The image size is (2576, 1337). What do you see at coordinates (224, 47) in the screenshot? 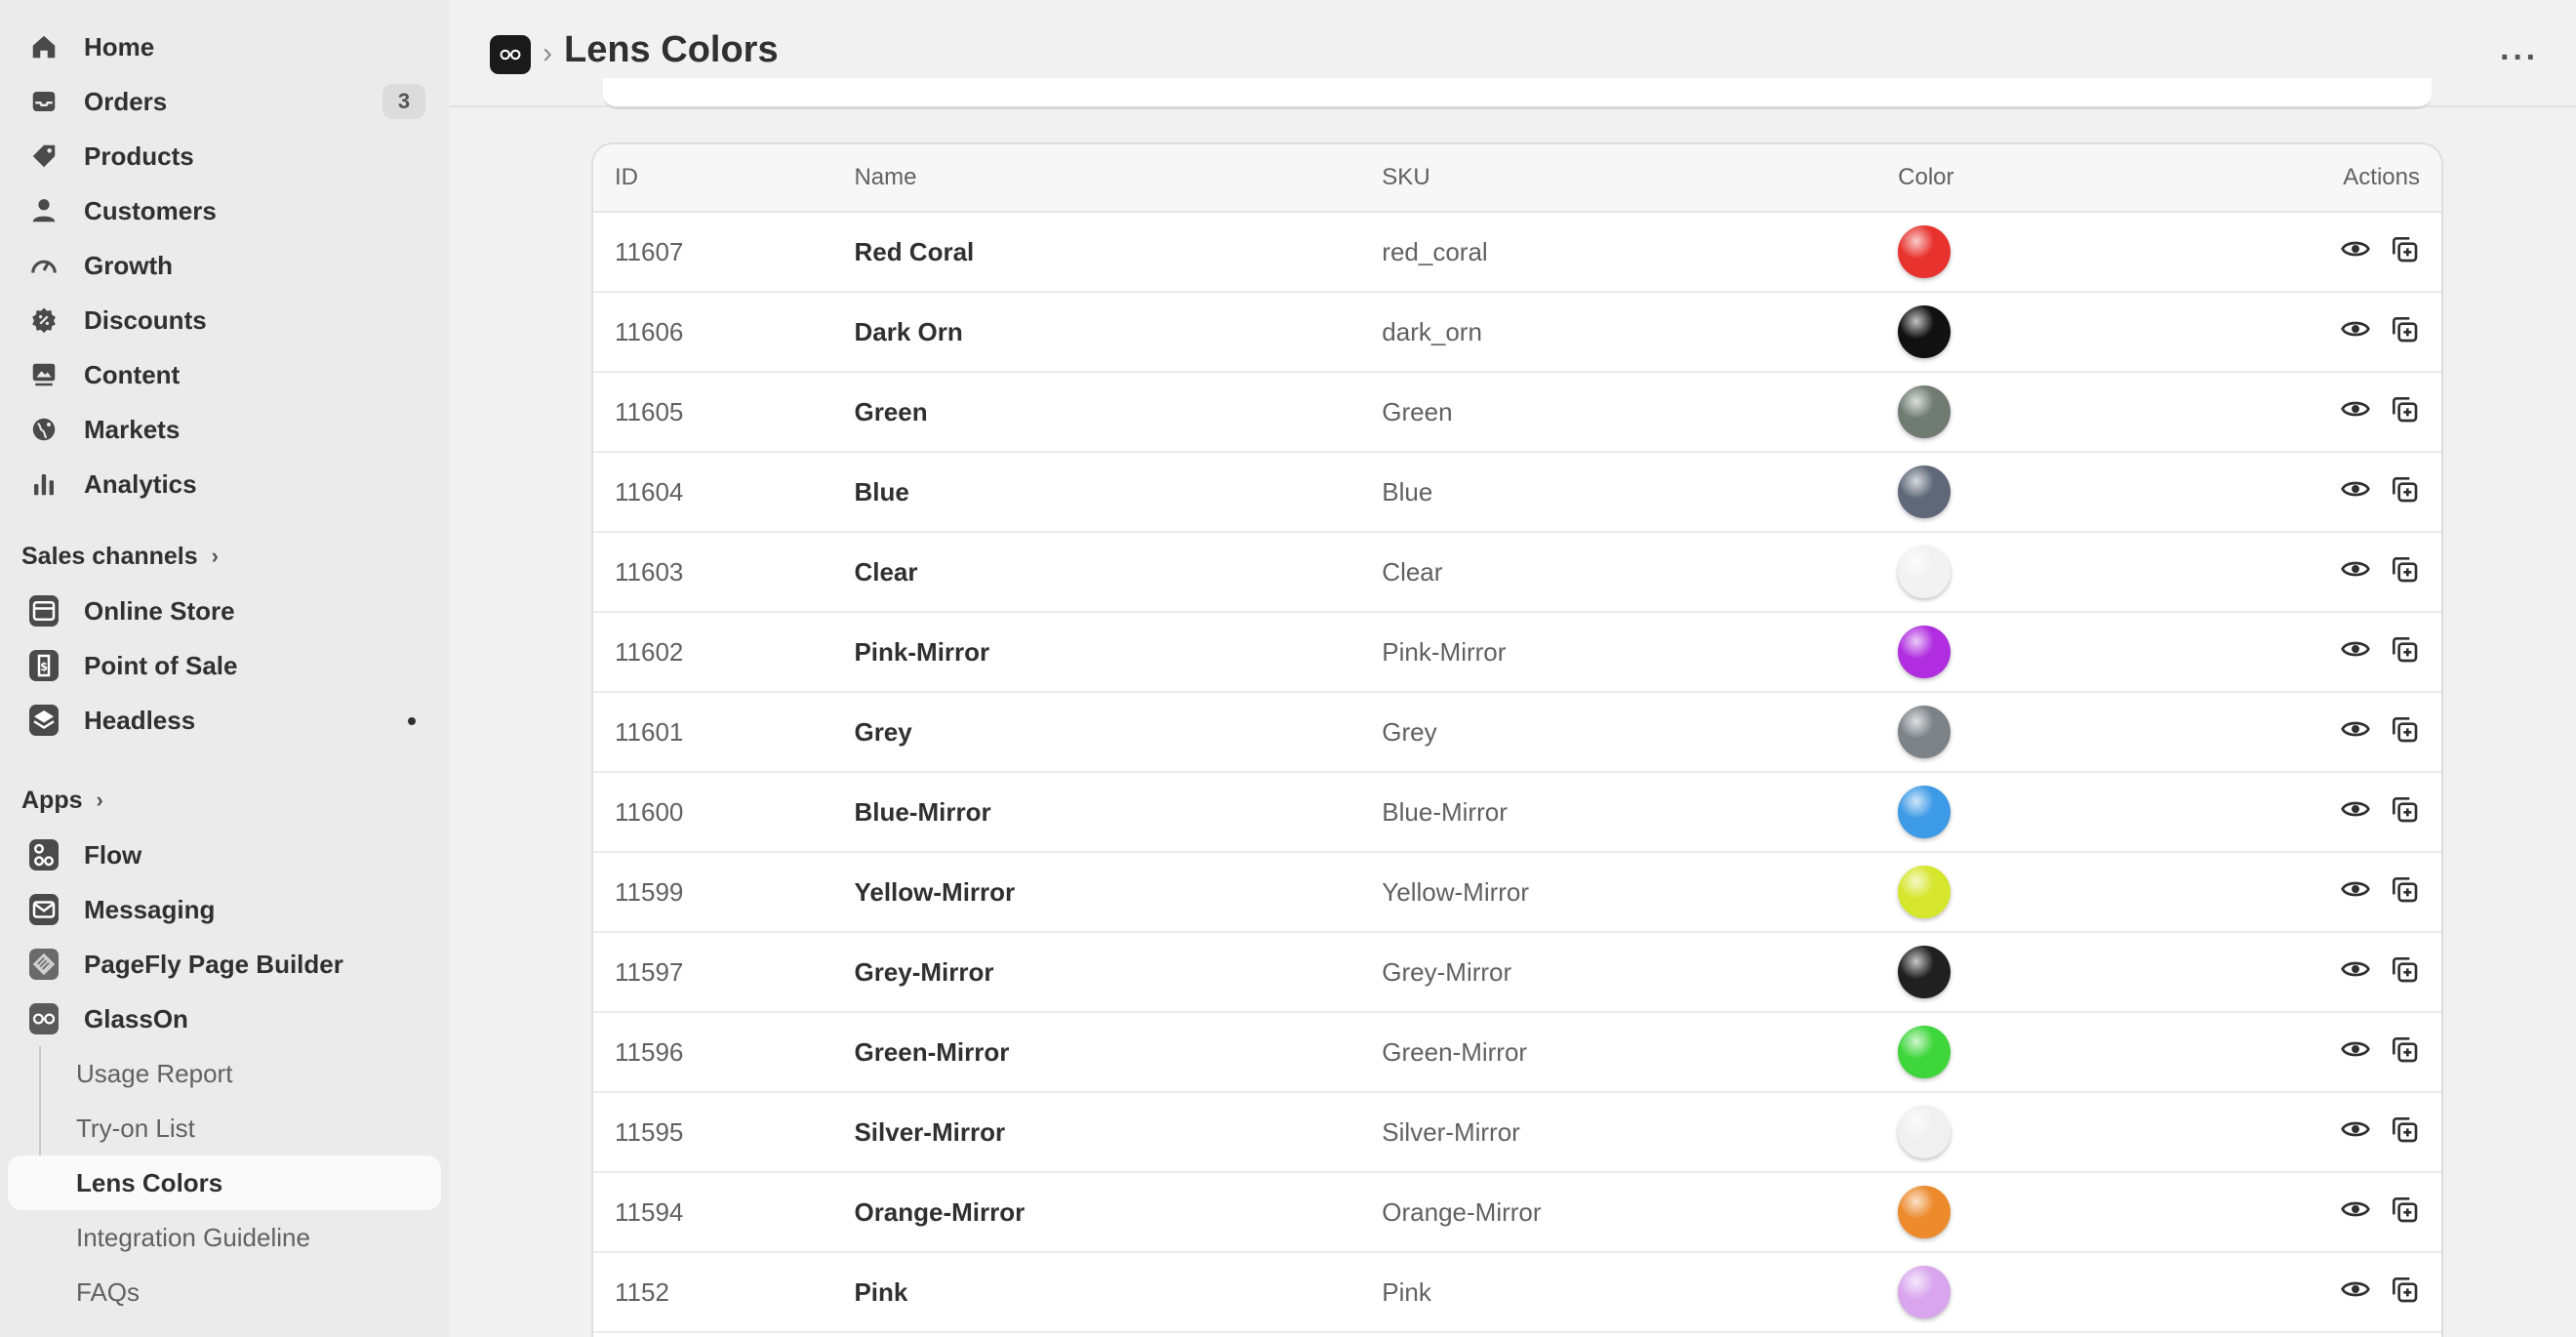
I see `sidebar-item-home: Home` at bounding box center [224, 47].